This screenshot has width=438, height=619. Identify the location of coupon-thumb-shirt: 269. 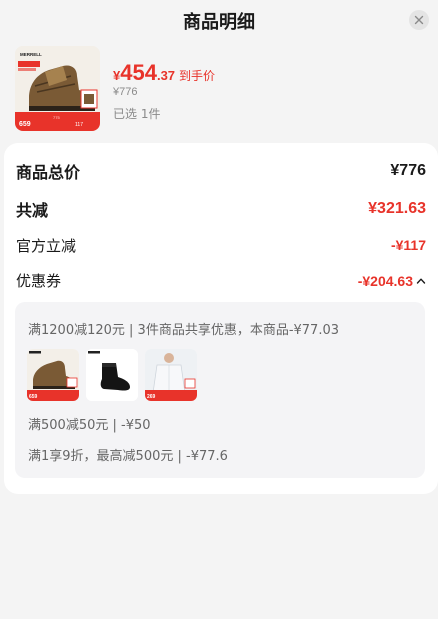
(171, 375).